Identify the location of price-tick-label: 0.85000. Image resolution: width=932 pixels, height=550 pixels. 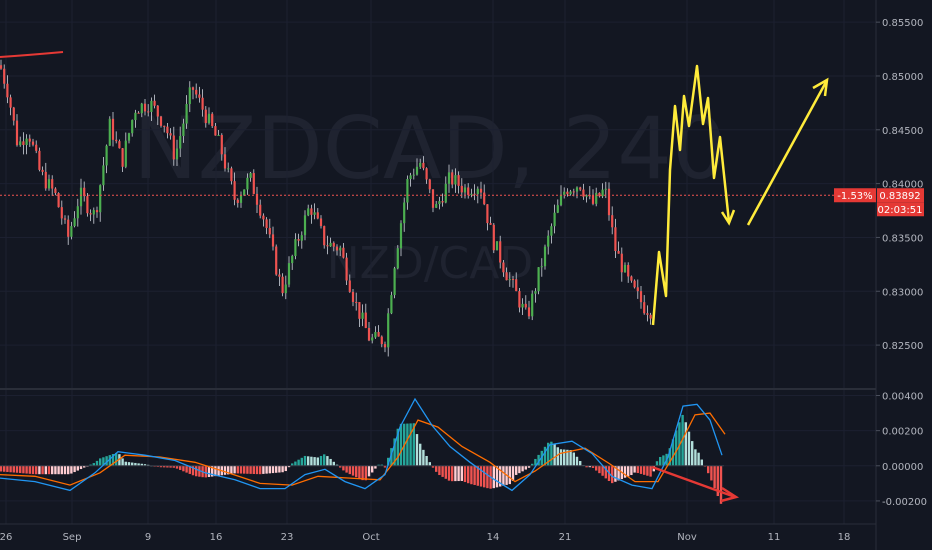
(902, 77).